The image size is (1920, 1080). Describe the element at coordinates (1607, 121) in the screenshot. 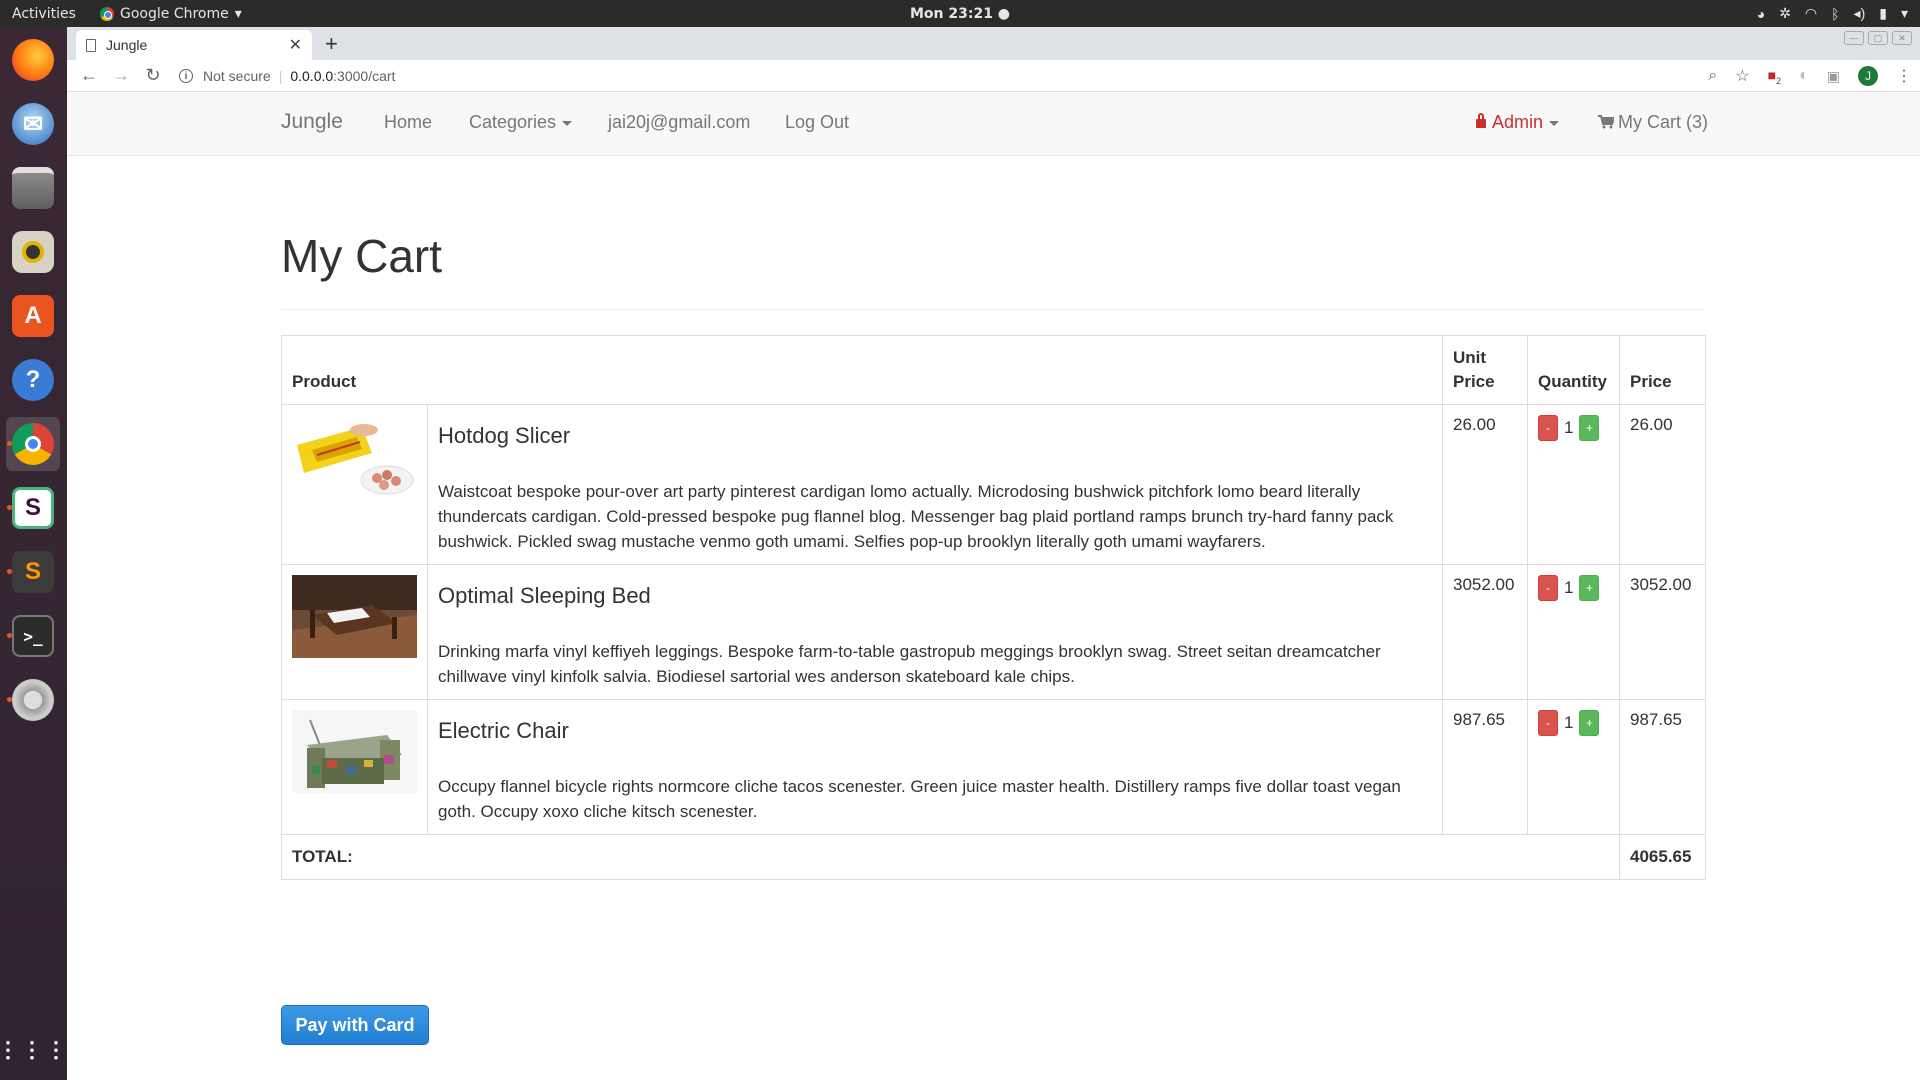

I see `shopping-cart-icon` at that location.